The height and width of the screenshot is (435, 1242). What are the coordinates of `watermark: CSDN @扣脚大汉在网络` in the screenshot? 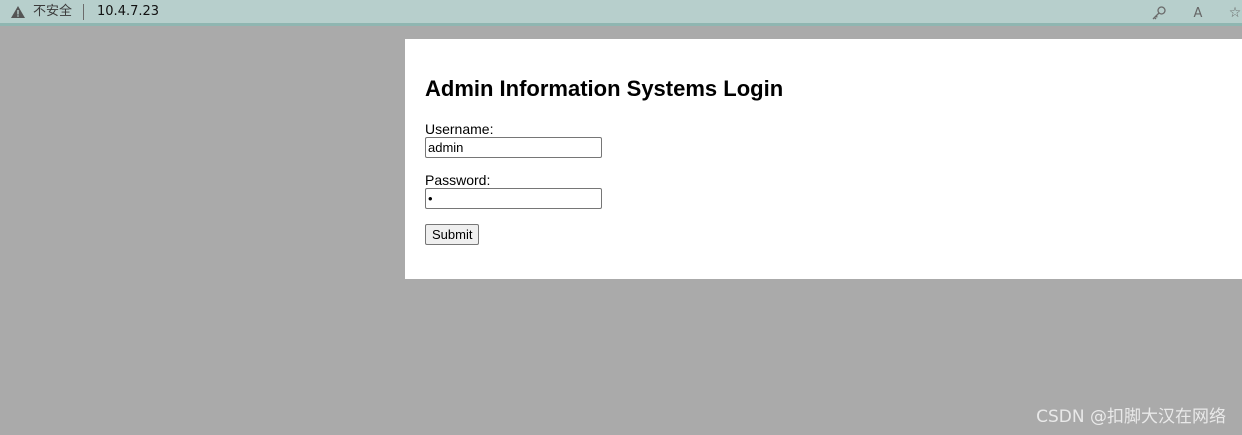 It's located at (1131, 417).